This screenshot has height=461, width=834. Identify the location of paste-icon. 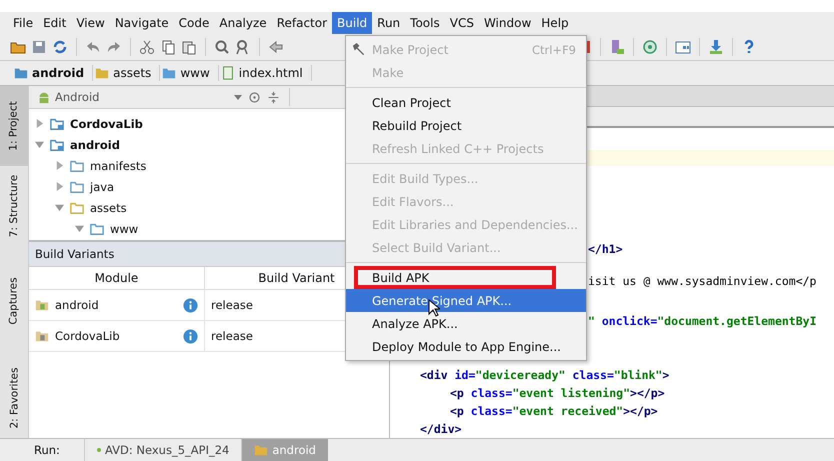
(189, 47).